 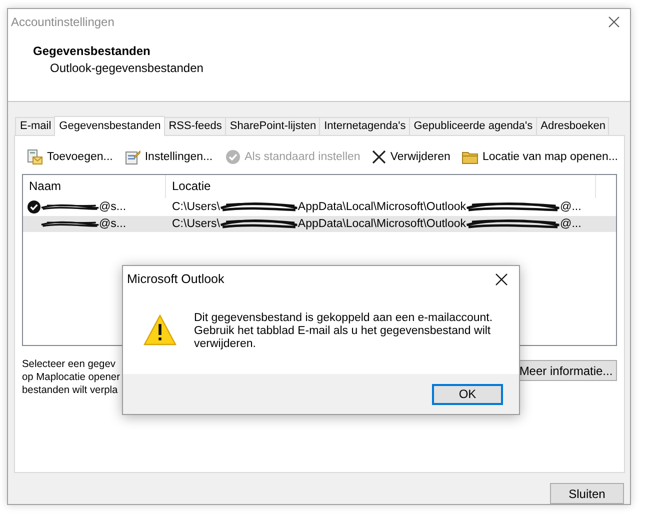 What do you see at coordinates (470, 157) in the screenshot?
I see `folder-icon` at bounding box center [470, 157].